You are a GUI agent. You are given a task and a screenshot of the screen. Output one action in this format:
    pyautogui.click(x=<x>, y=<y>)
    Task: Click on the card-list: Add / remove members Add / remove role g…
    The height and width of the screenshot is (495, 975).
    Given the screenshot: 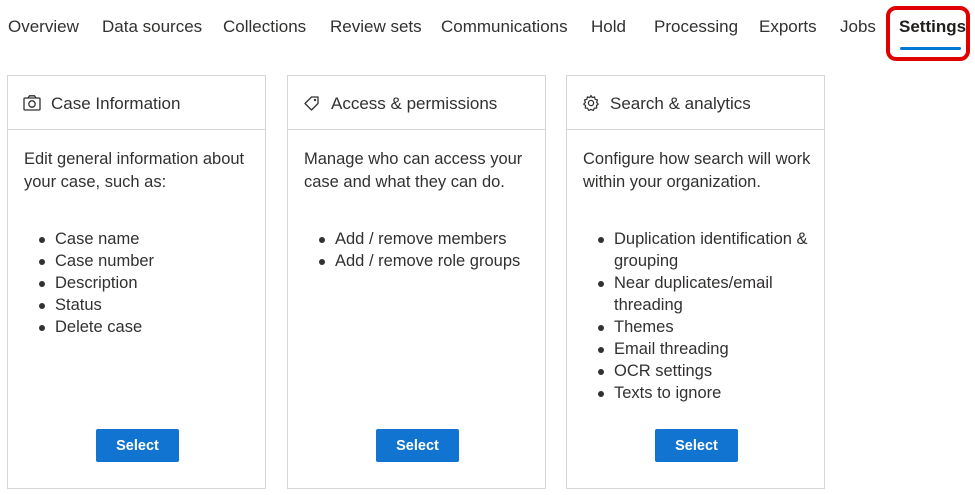 What is the action you would take?
    pyautogui.click(x=422, y=250)
    